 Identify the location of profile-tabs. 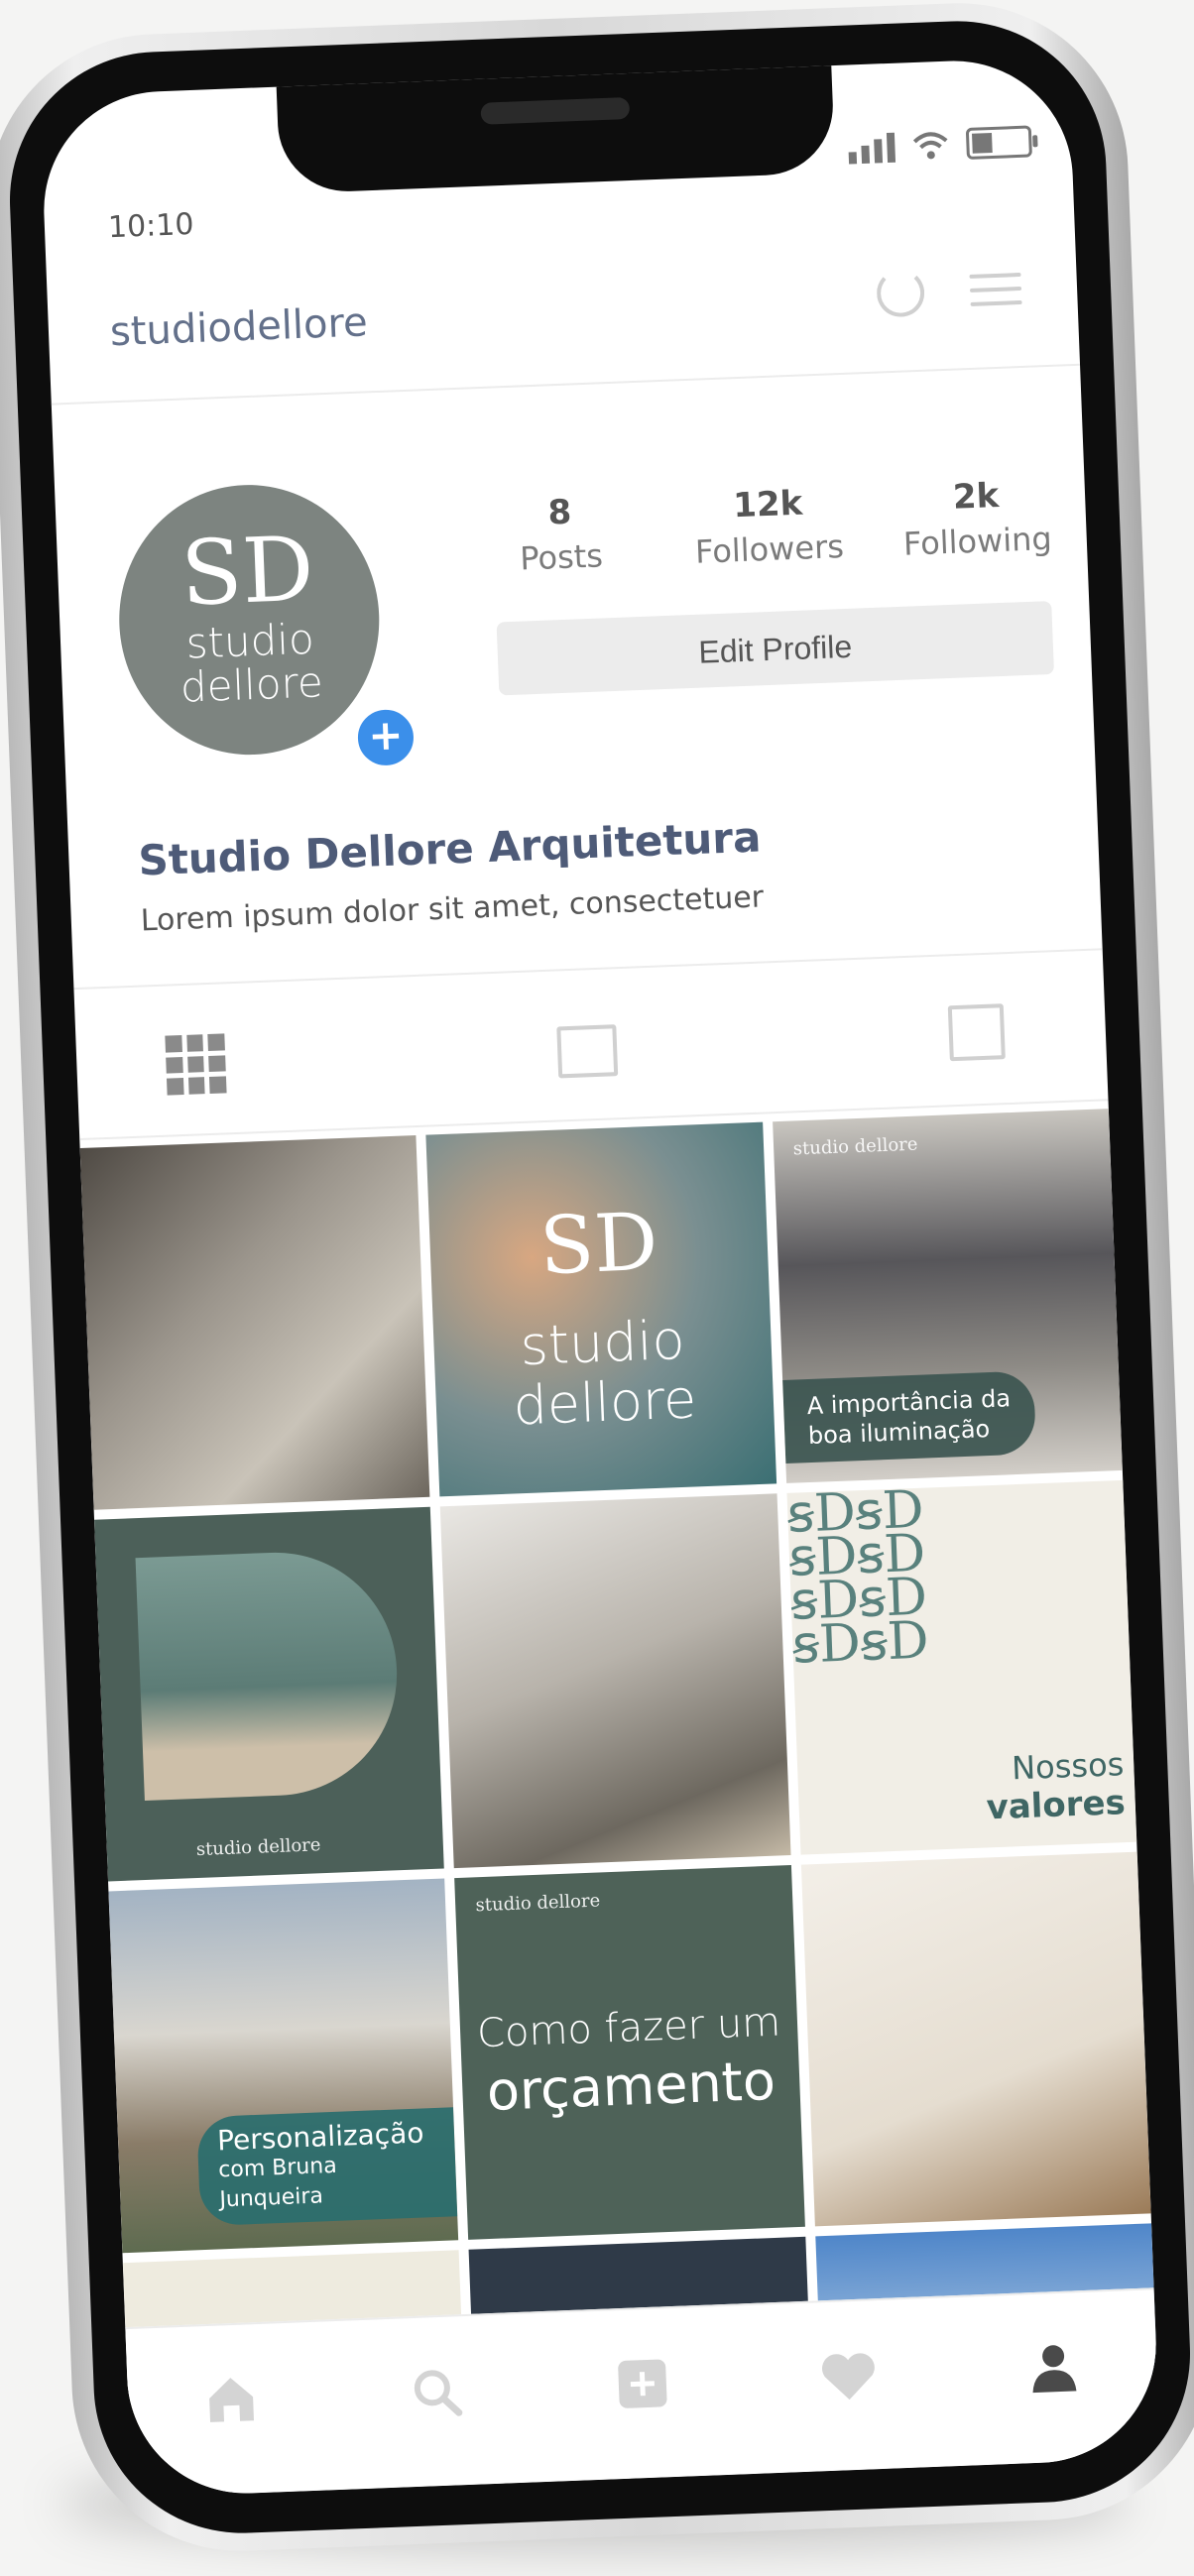
(591, 1045).